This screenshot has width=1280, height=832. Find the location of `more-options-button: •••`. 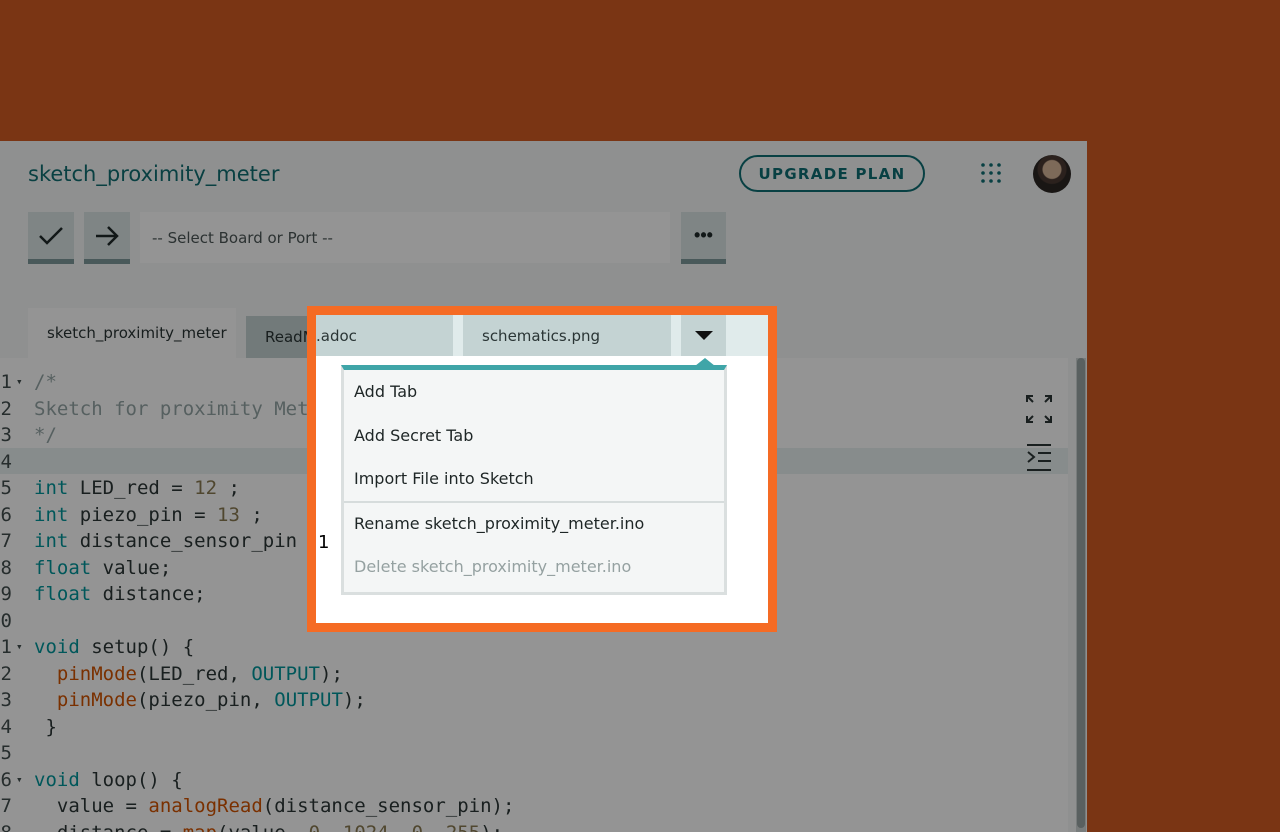

more-options-button: ••• is located at coordinates (703, 238).